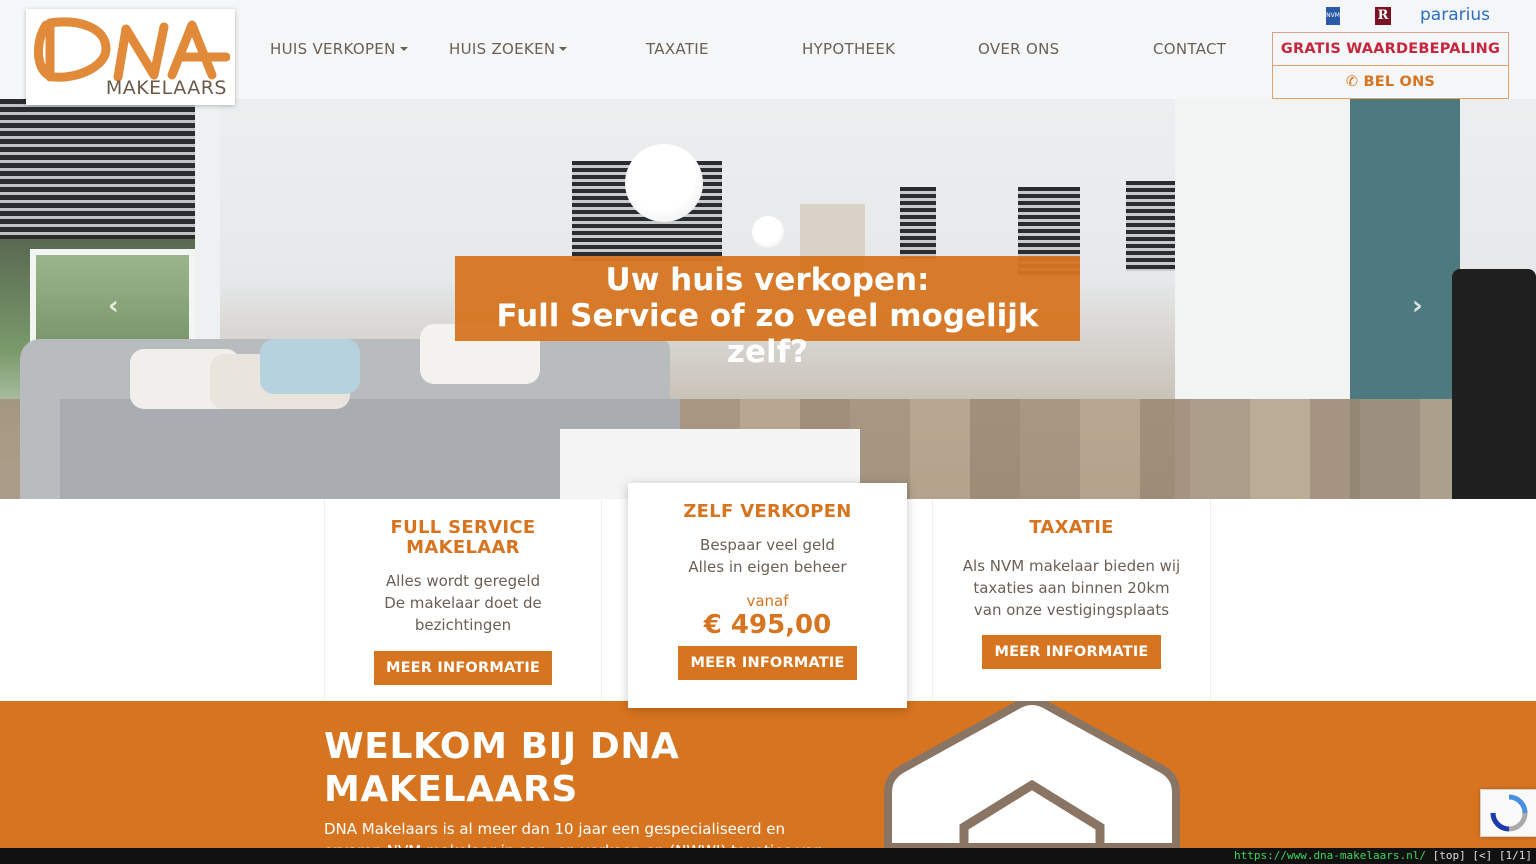 This screenshot has width=1536, height=864. I want to click on recaptcha-badge, so click(1508, 813).